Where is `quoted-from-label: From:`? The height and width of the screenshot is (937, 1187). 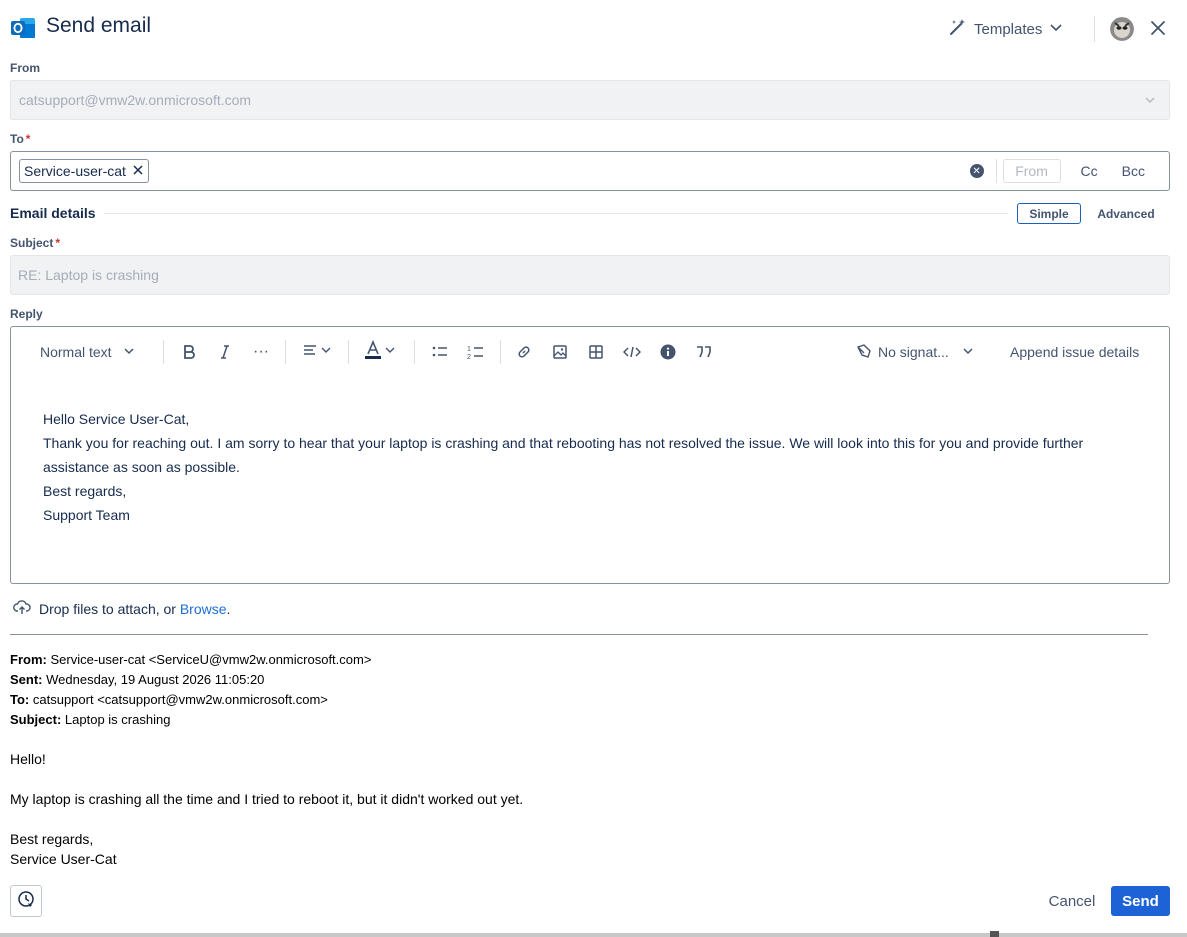 quoted-from-label: From: is located at coordinates (28, 659).